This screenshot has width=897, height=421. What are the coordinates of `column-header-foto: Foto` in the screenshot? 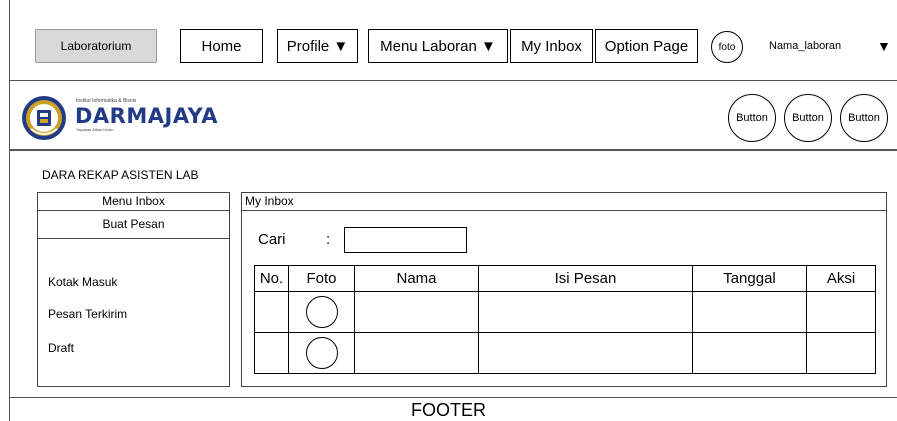 It's located at (321, 278).